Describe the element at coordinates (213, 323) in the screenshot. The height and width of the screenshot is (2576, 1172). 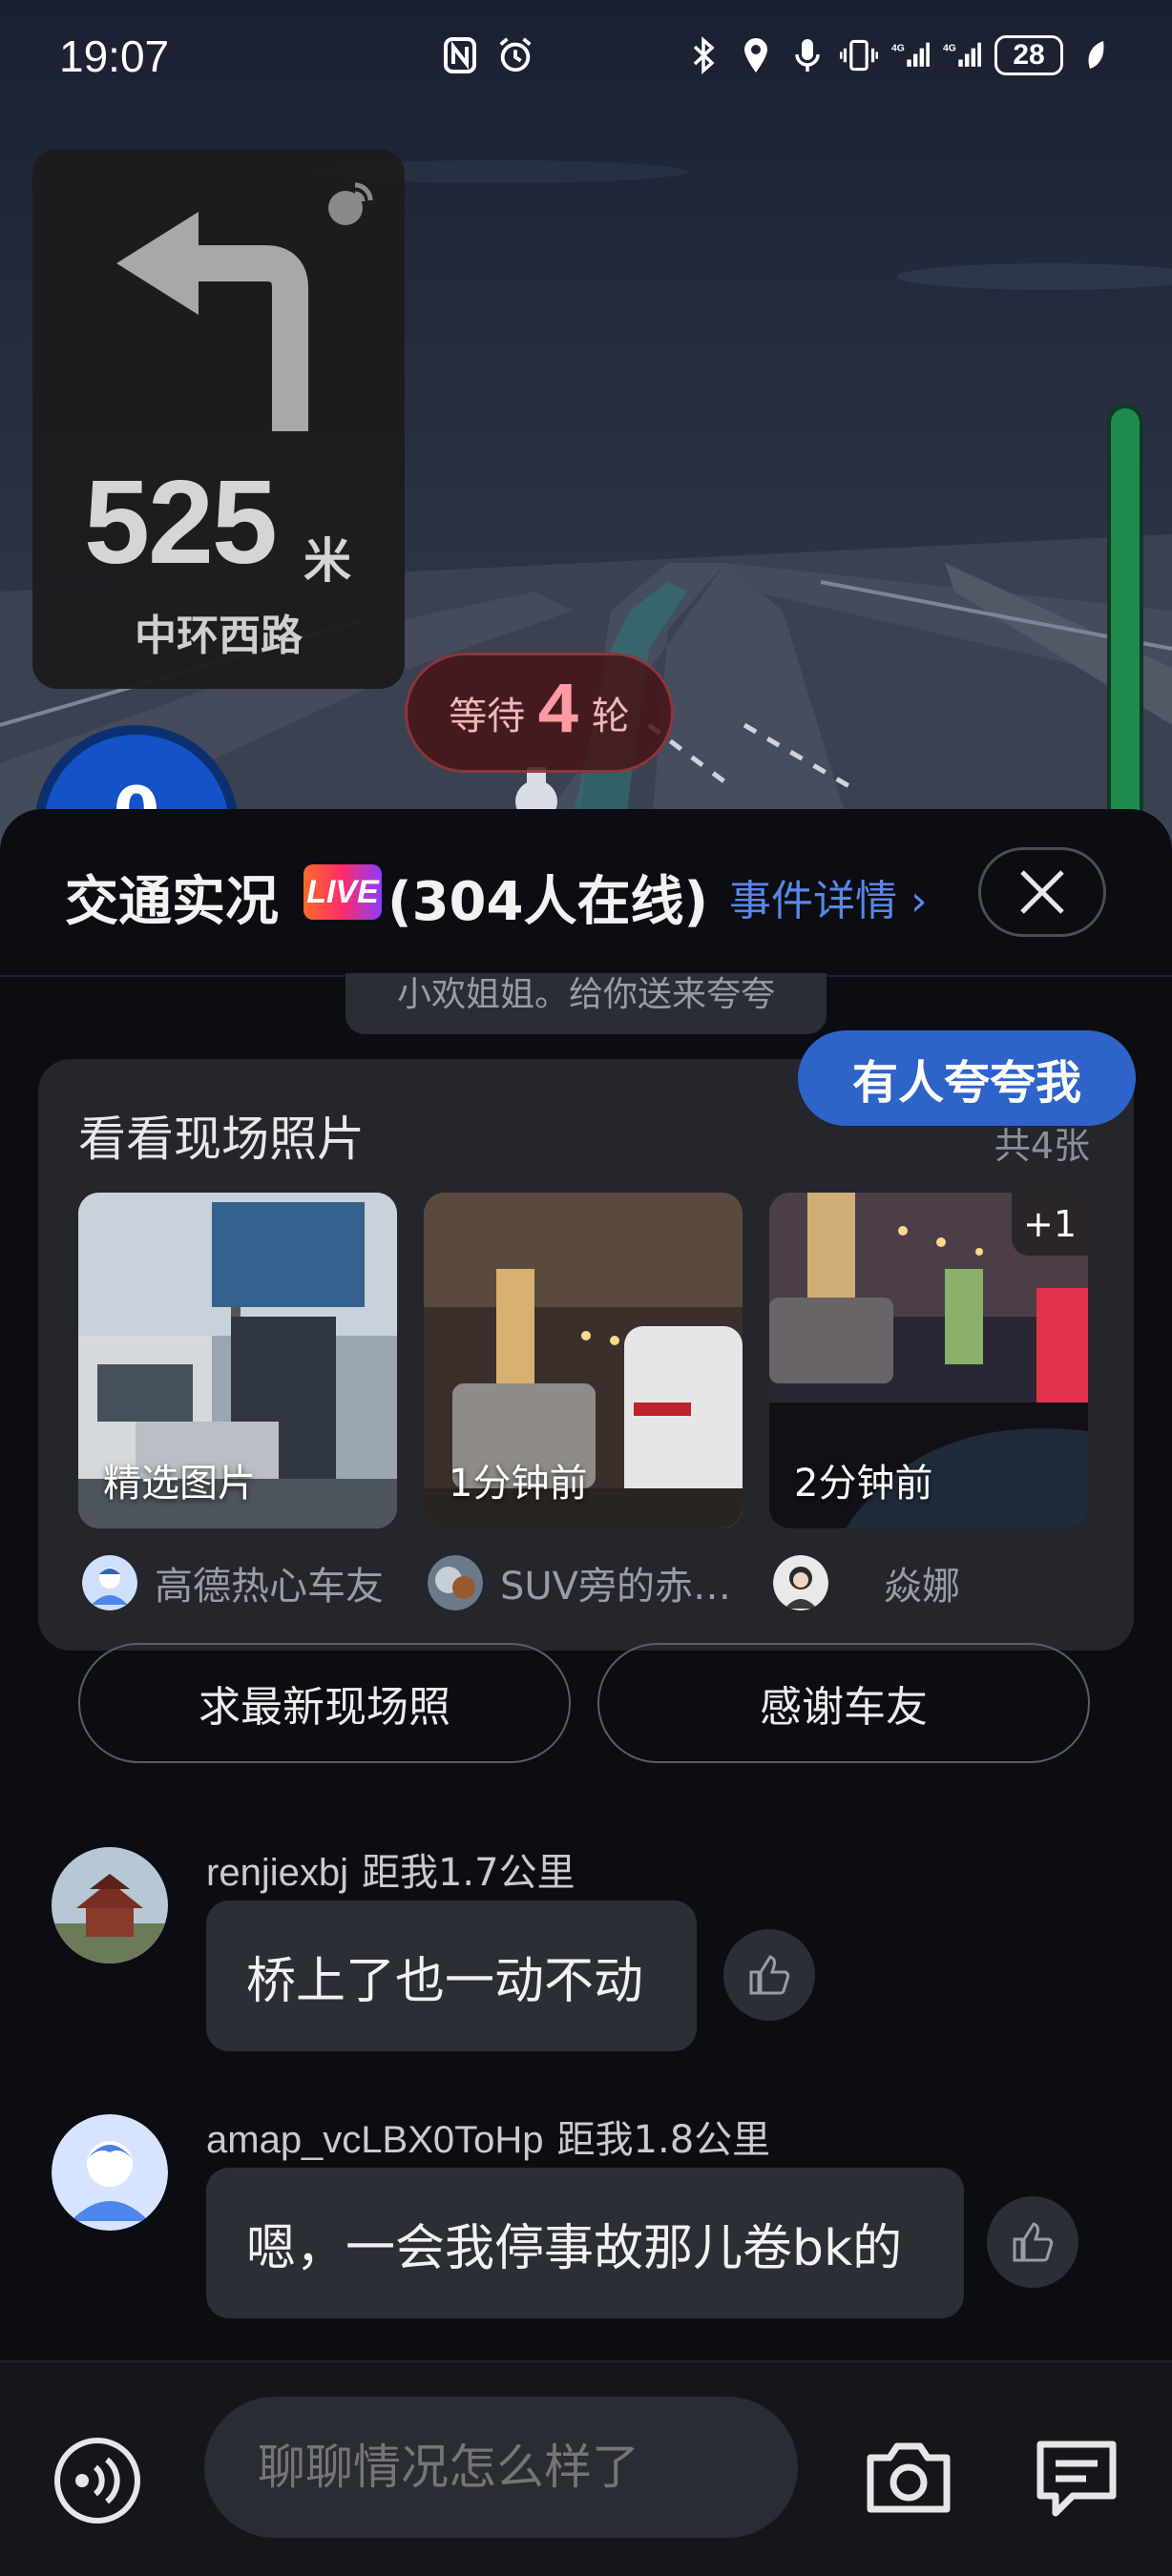
I see `turn-left-arrow-icon` at that location.